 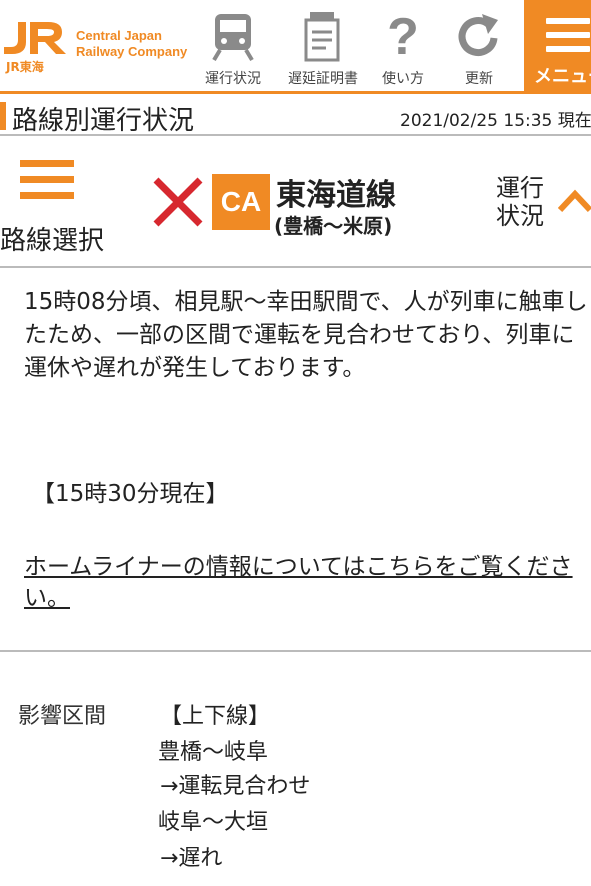 I want to click on app-header: JR東海 Central Japan Railway Company 運行状況, so click(x=295, y=47).